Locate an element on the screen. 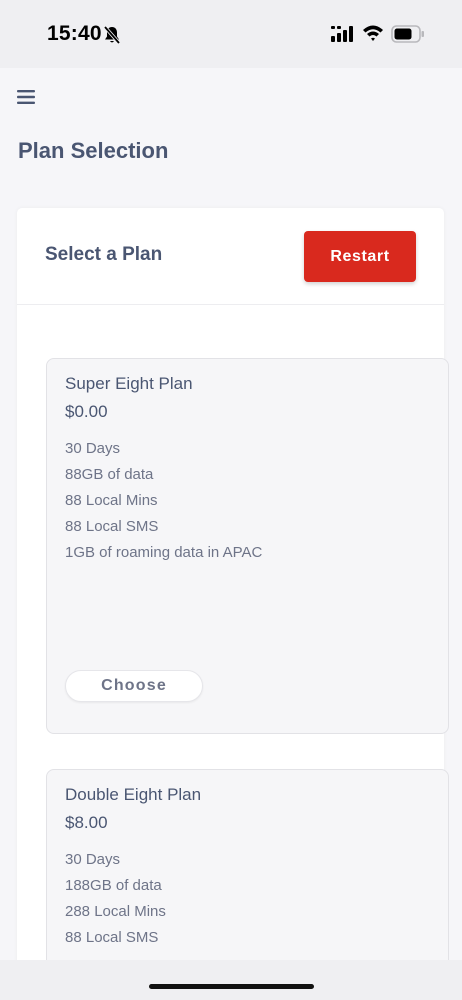  restart-button: Restart is located at coordinates (360, 256).